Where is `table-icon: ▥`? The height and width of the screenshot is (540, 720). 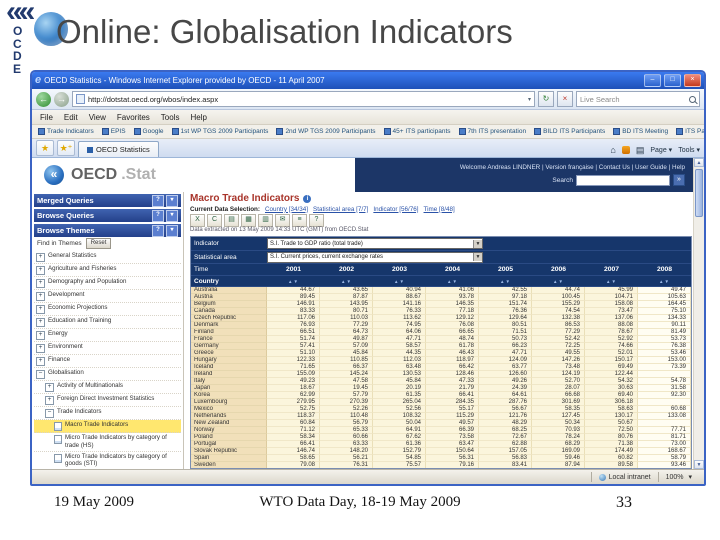 table-icon: ▥ is located at coordinates (265, 220).